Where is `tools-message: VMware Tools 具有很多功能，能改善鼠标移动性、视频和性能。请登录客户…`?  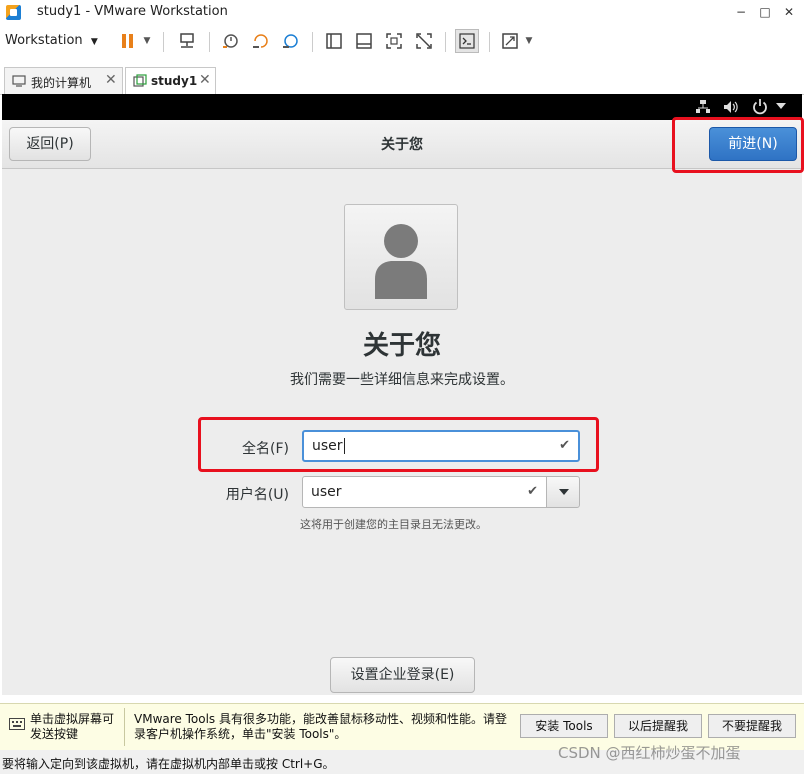 tools-message: VMware Tools 具有很多功能，能改善鼠标移动性、视频和性能。请登录客户… is located at coordinates (320, 726).